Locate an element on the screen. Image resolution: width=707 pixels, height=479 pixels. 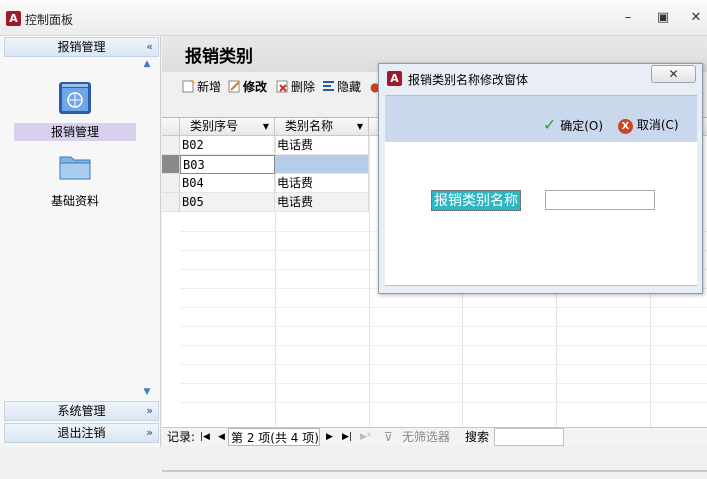
nav-group-logout: 退出注销 » is located at coordinates (81, 433).